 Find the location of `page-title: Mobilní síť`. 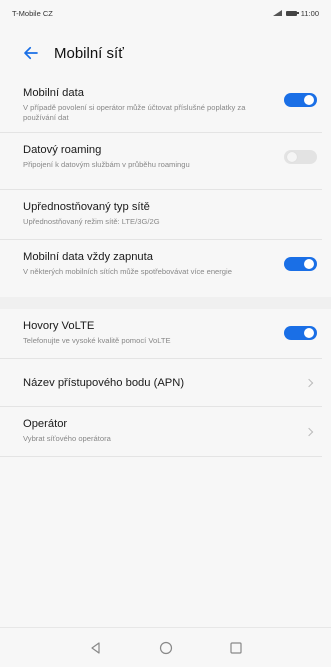

page-title: Mobilní síť is located at coordinates (89, 53).